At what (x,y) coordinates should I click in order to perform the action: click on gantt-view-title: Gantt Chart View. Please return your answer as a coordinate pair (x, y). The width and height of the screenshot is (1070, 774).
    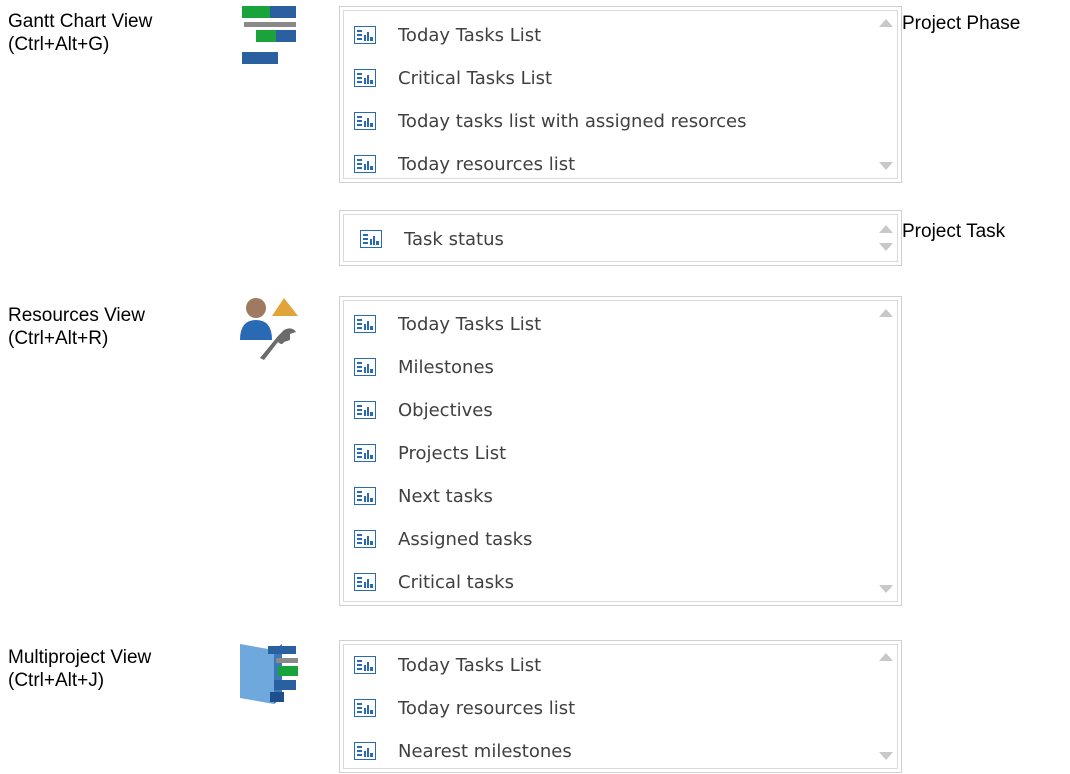
    Looking at the image, I should click on (80, 21).